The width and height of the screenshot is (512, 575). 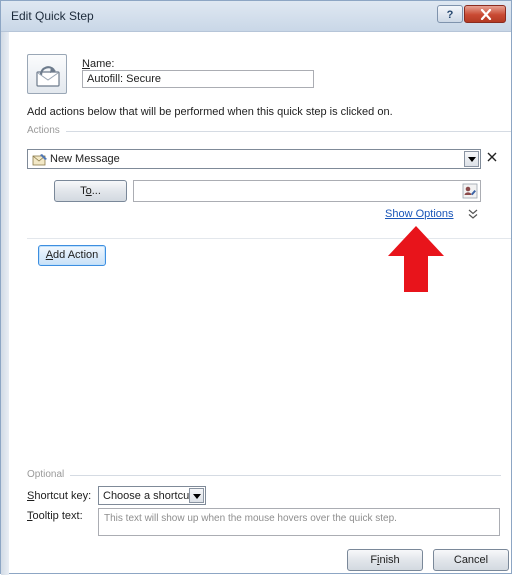 I want to click on cancel-button: Cancel, so click(x=471, y=560).